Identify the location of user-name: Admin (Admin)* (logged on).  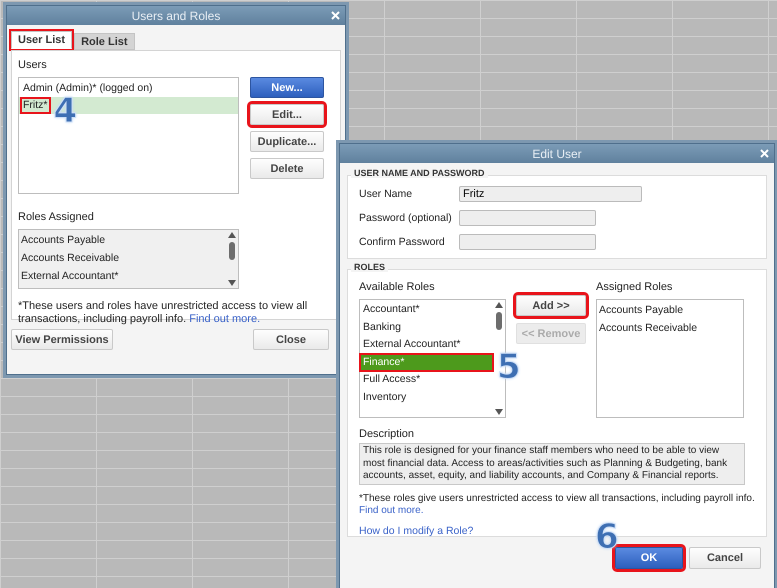
(88, 88).